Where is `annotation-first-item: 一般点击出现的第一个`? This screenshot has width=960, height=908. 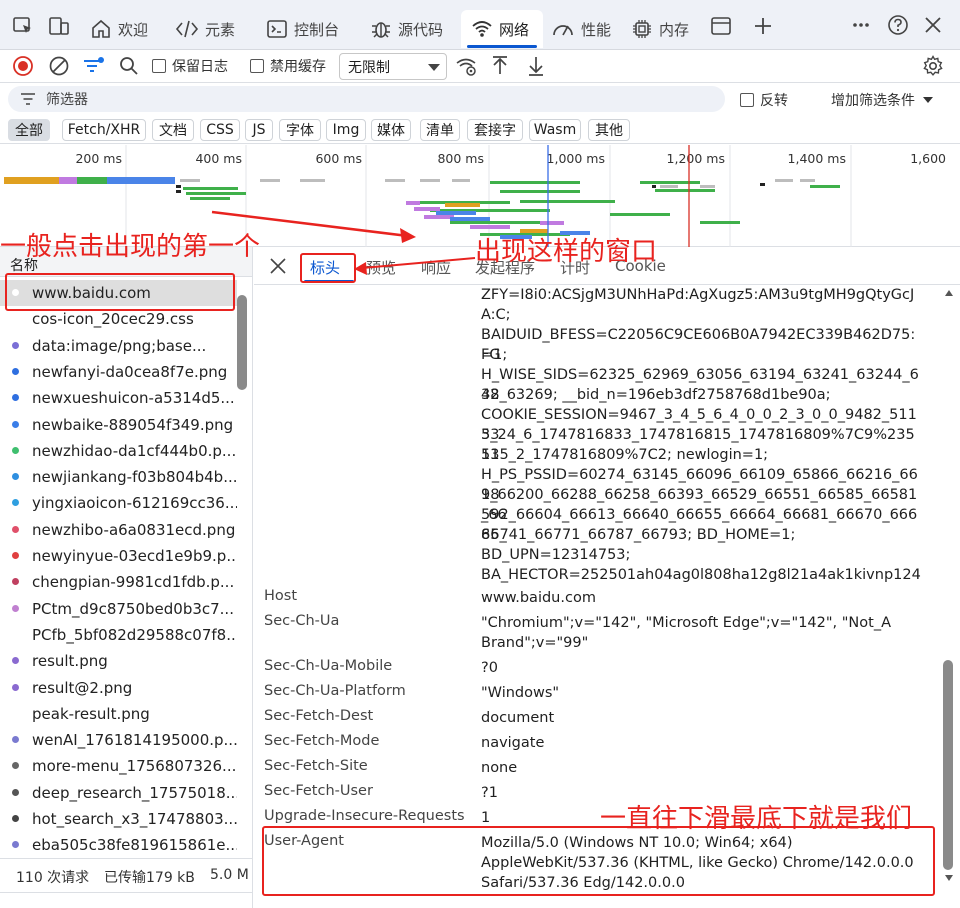
annotation-first-item: 一般点击出现的第一个 is located at coordinates (130, 247).